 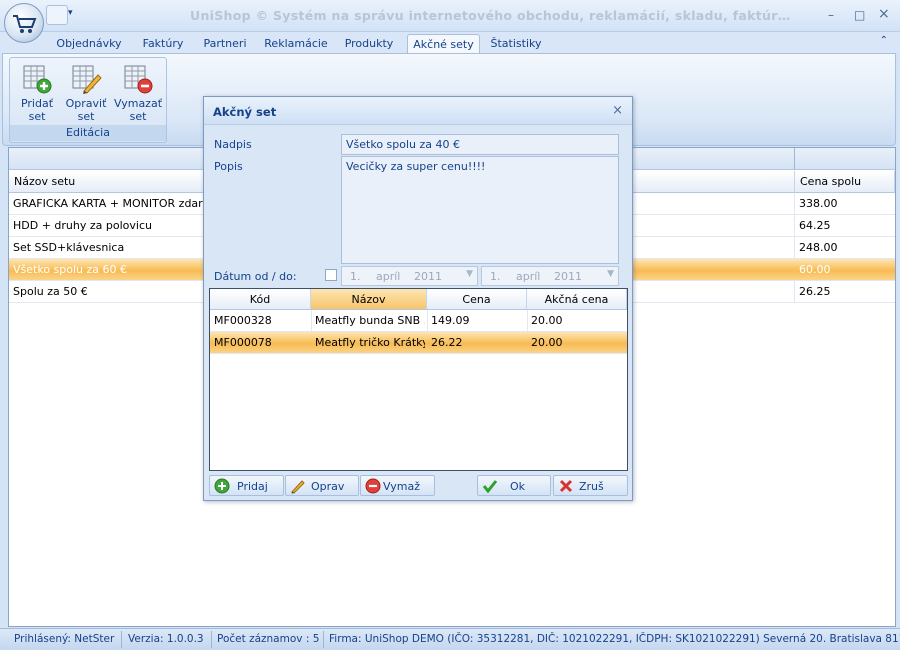 What do you see at coordinates (845, 182) in the screenshot?
I see `column-header-cena-spolu: Cena spolu` at bounding box center [845, 182].